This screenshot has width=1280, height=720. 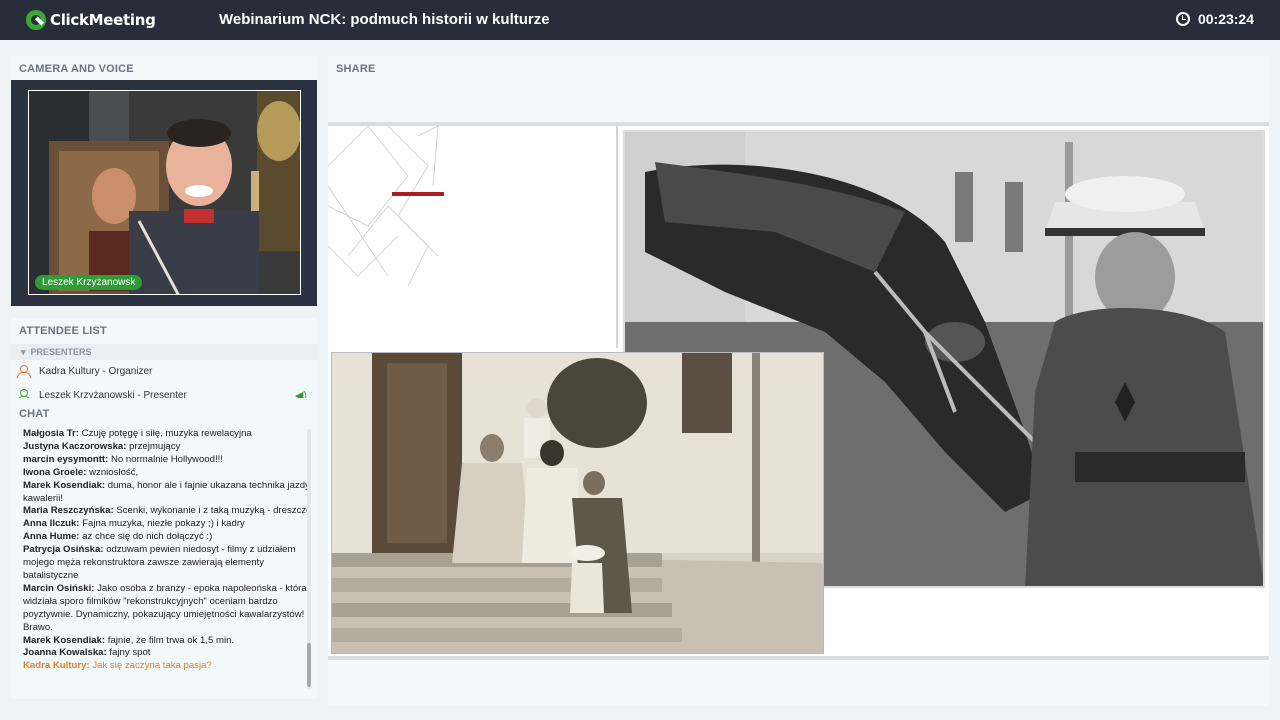 I want to click on chat-message: Joanna Kowalska: fajny spot, so click(x=168, y=653).